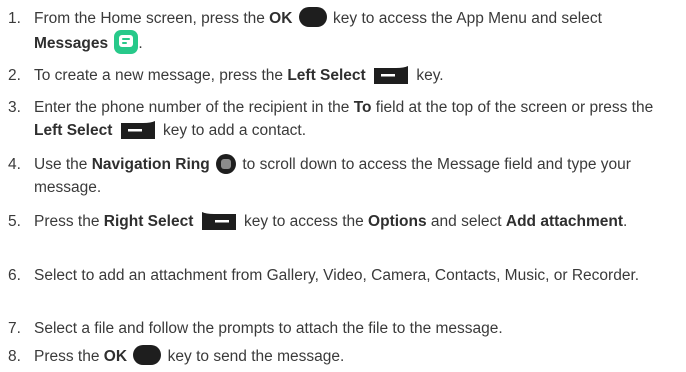 The height and width of the screenshot is (372, 686). I want to click on step-text: key to access the App Menu and select, so click(467, 18).